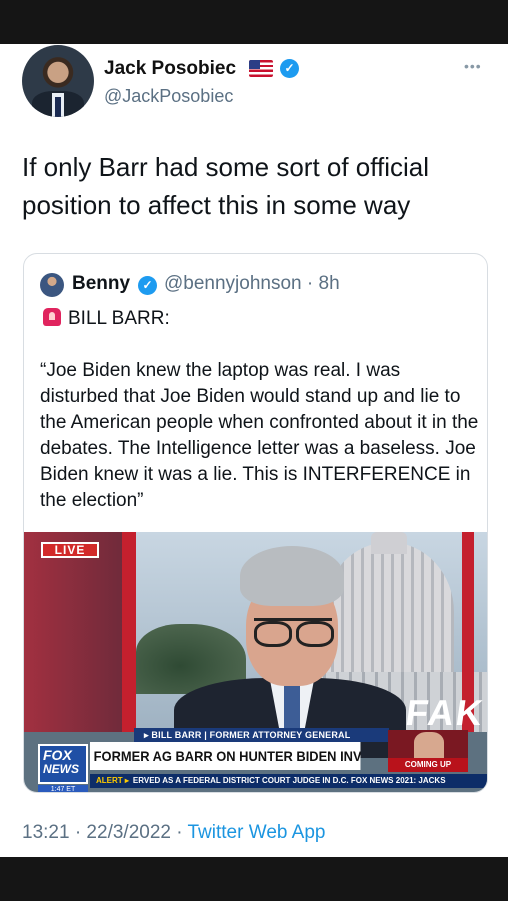  Describe the element at coordinates (292, 576) in the screenshot. I see `hair` at that location.